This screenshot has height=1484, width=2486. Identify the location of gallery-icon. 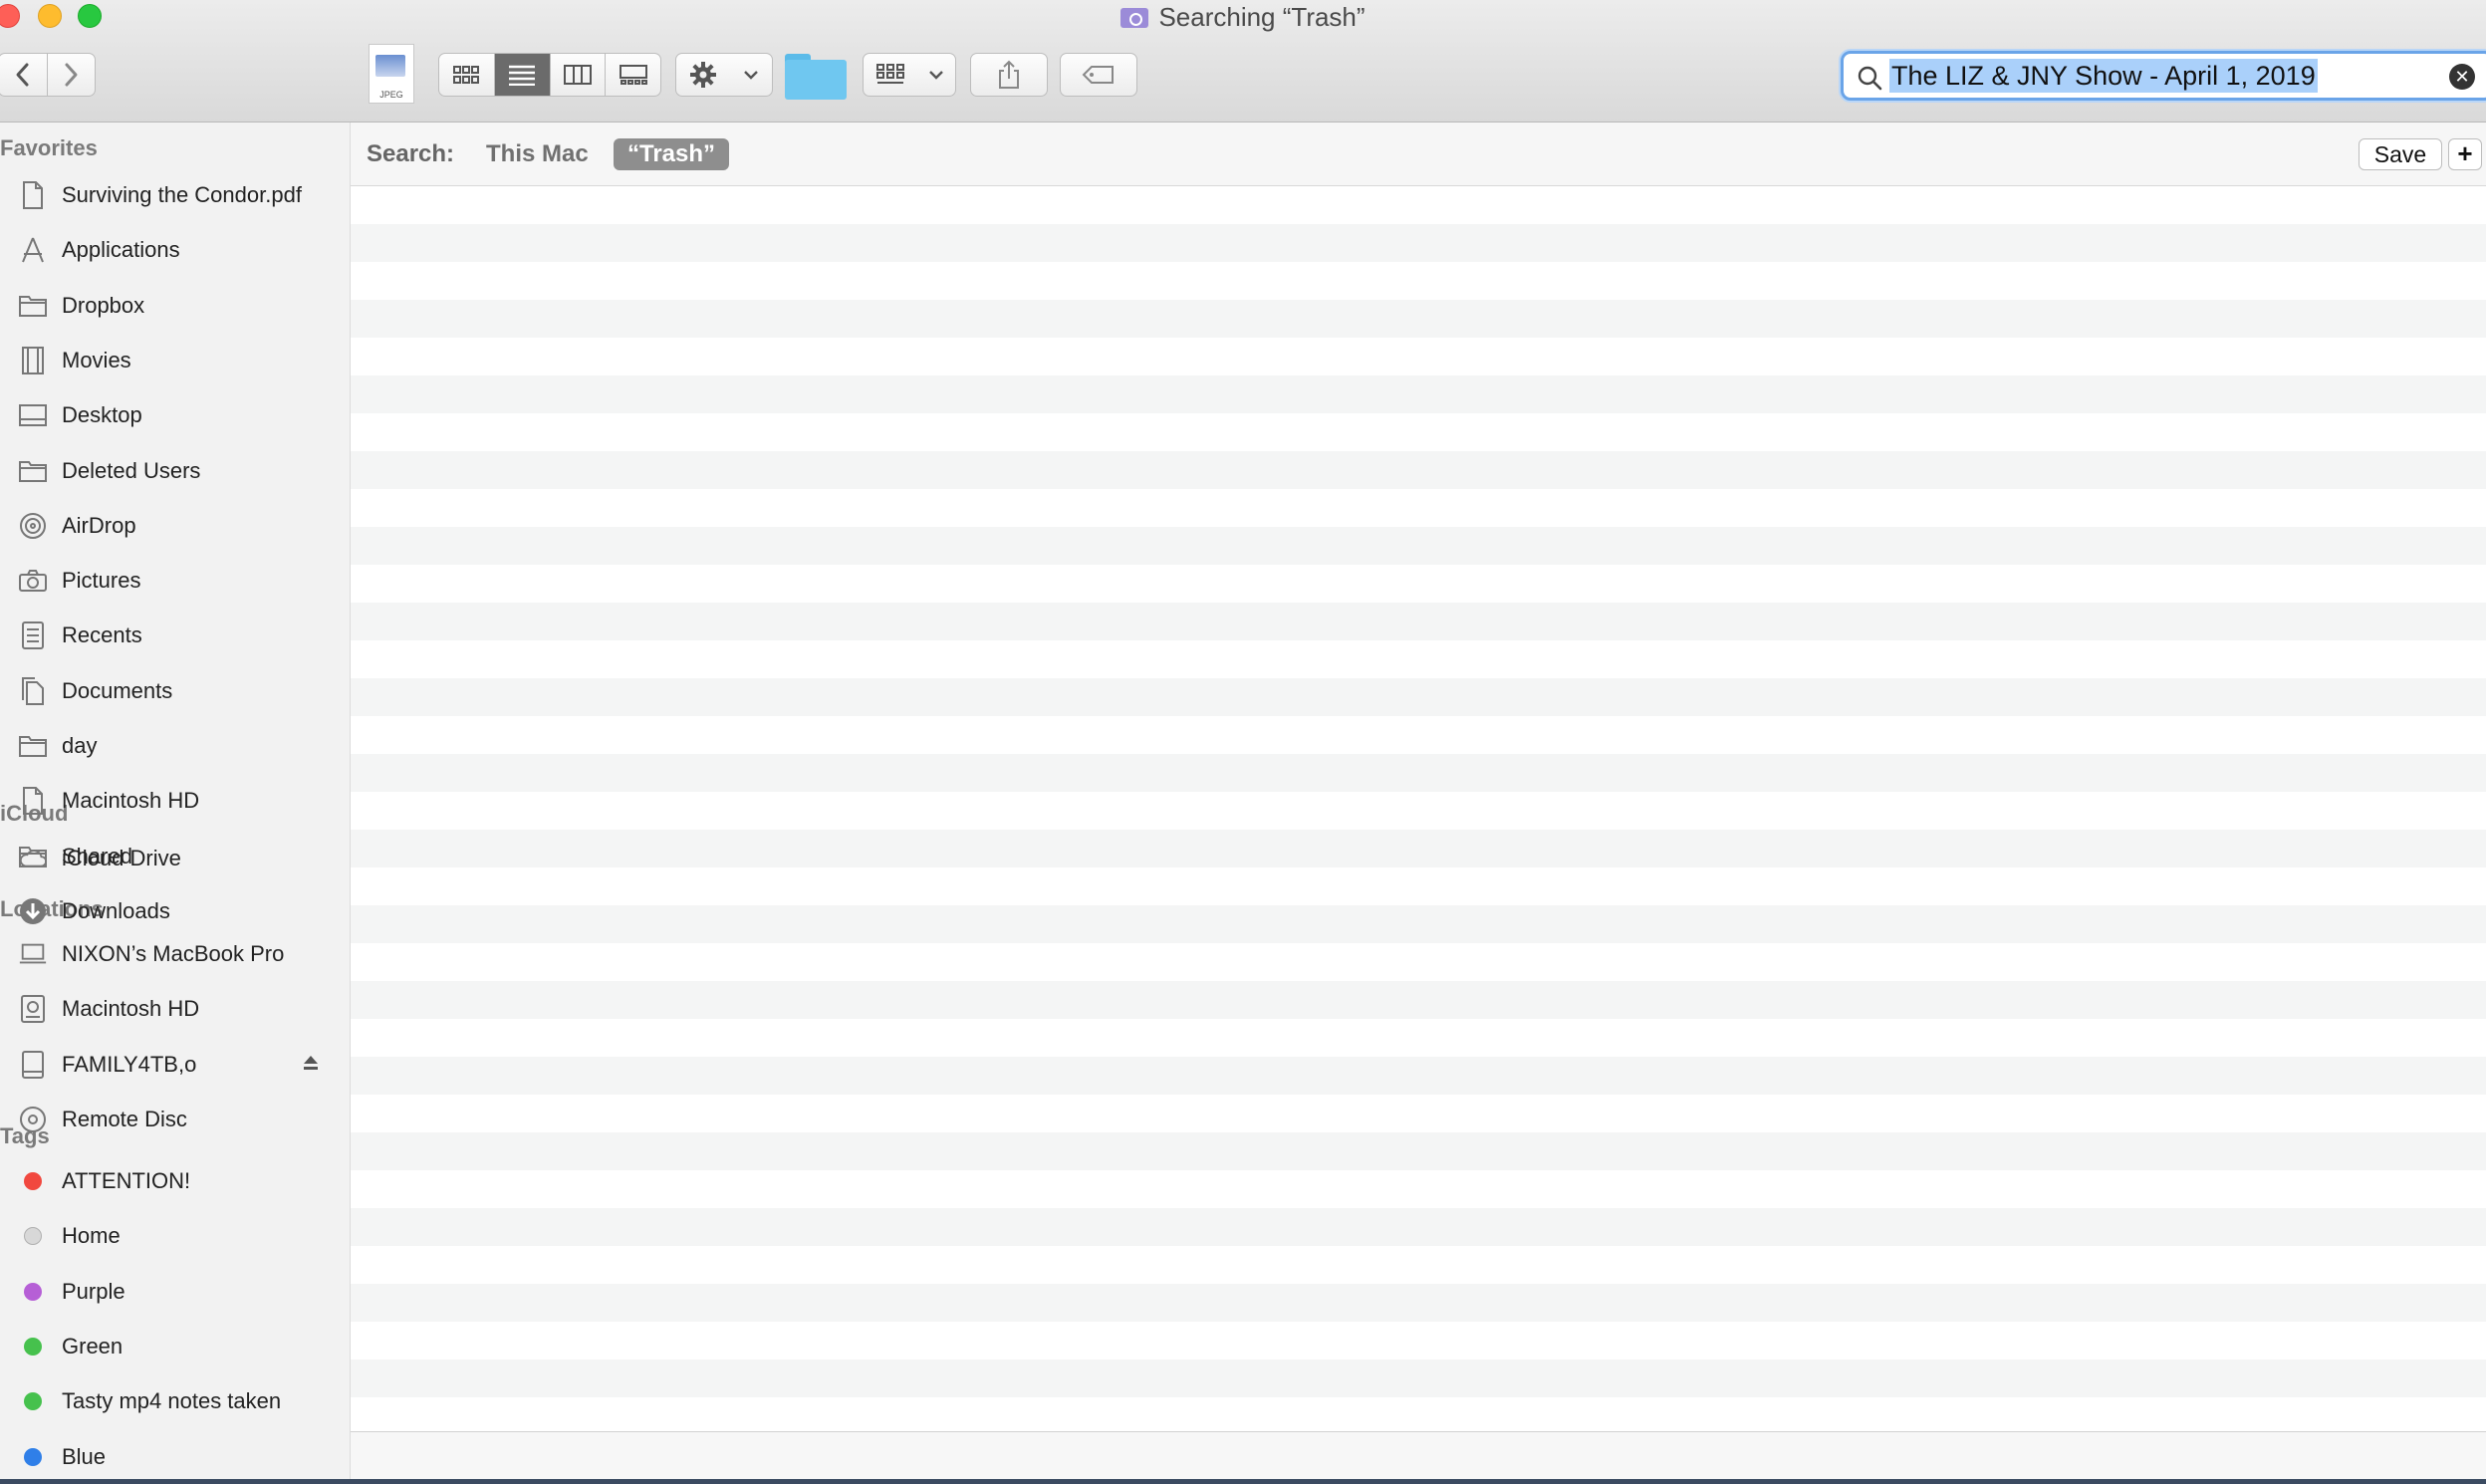
(633, 75).